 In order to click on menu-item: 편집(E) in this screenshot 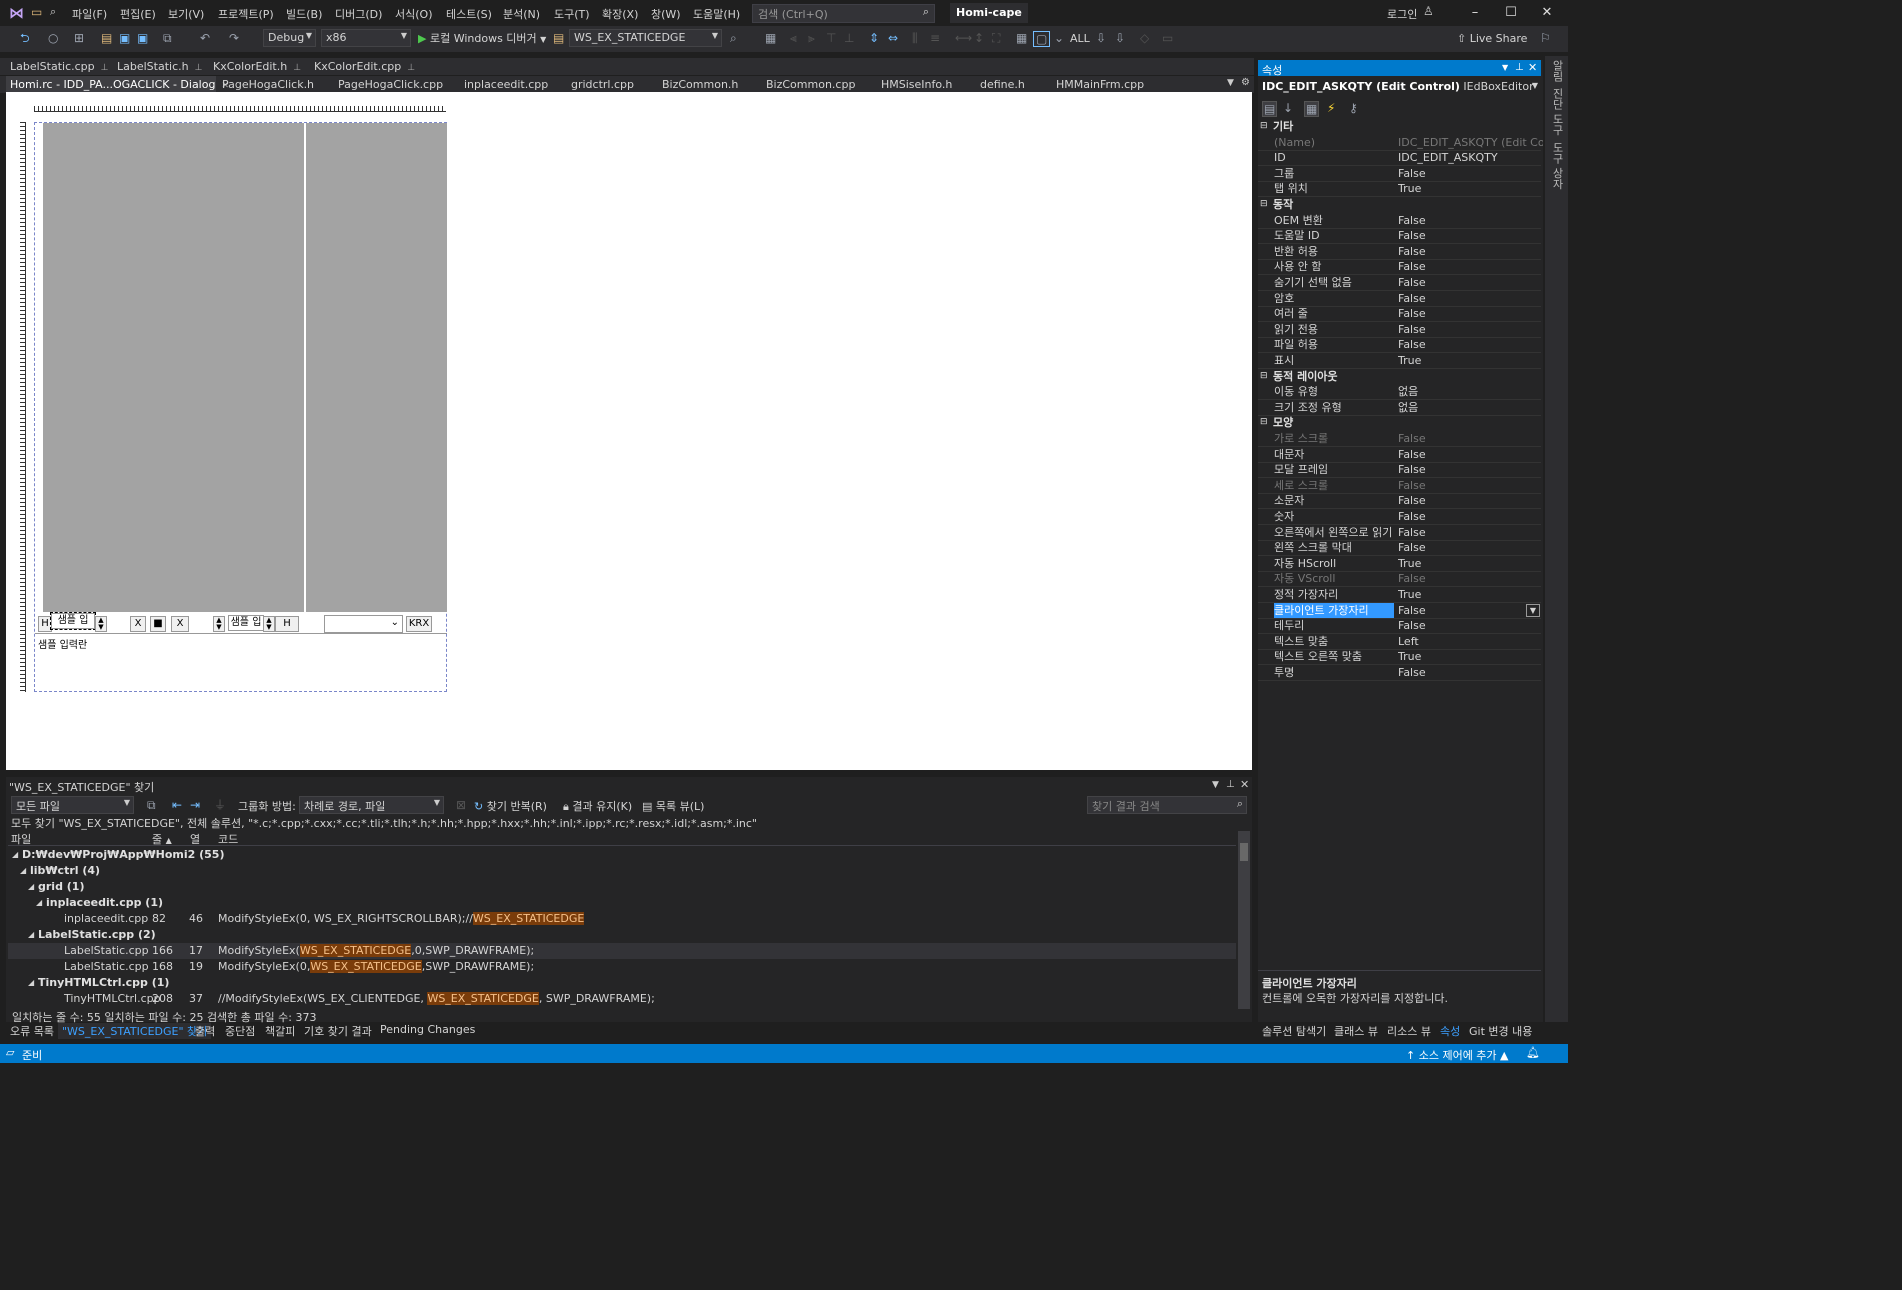, I will do `click(138, 14)`.